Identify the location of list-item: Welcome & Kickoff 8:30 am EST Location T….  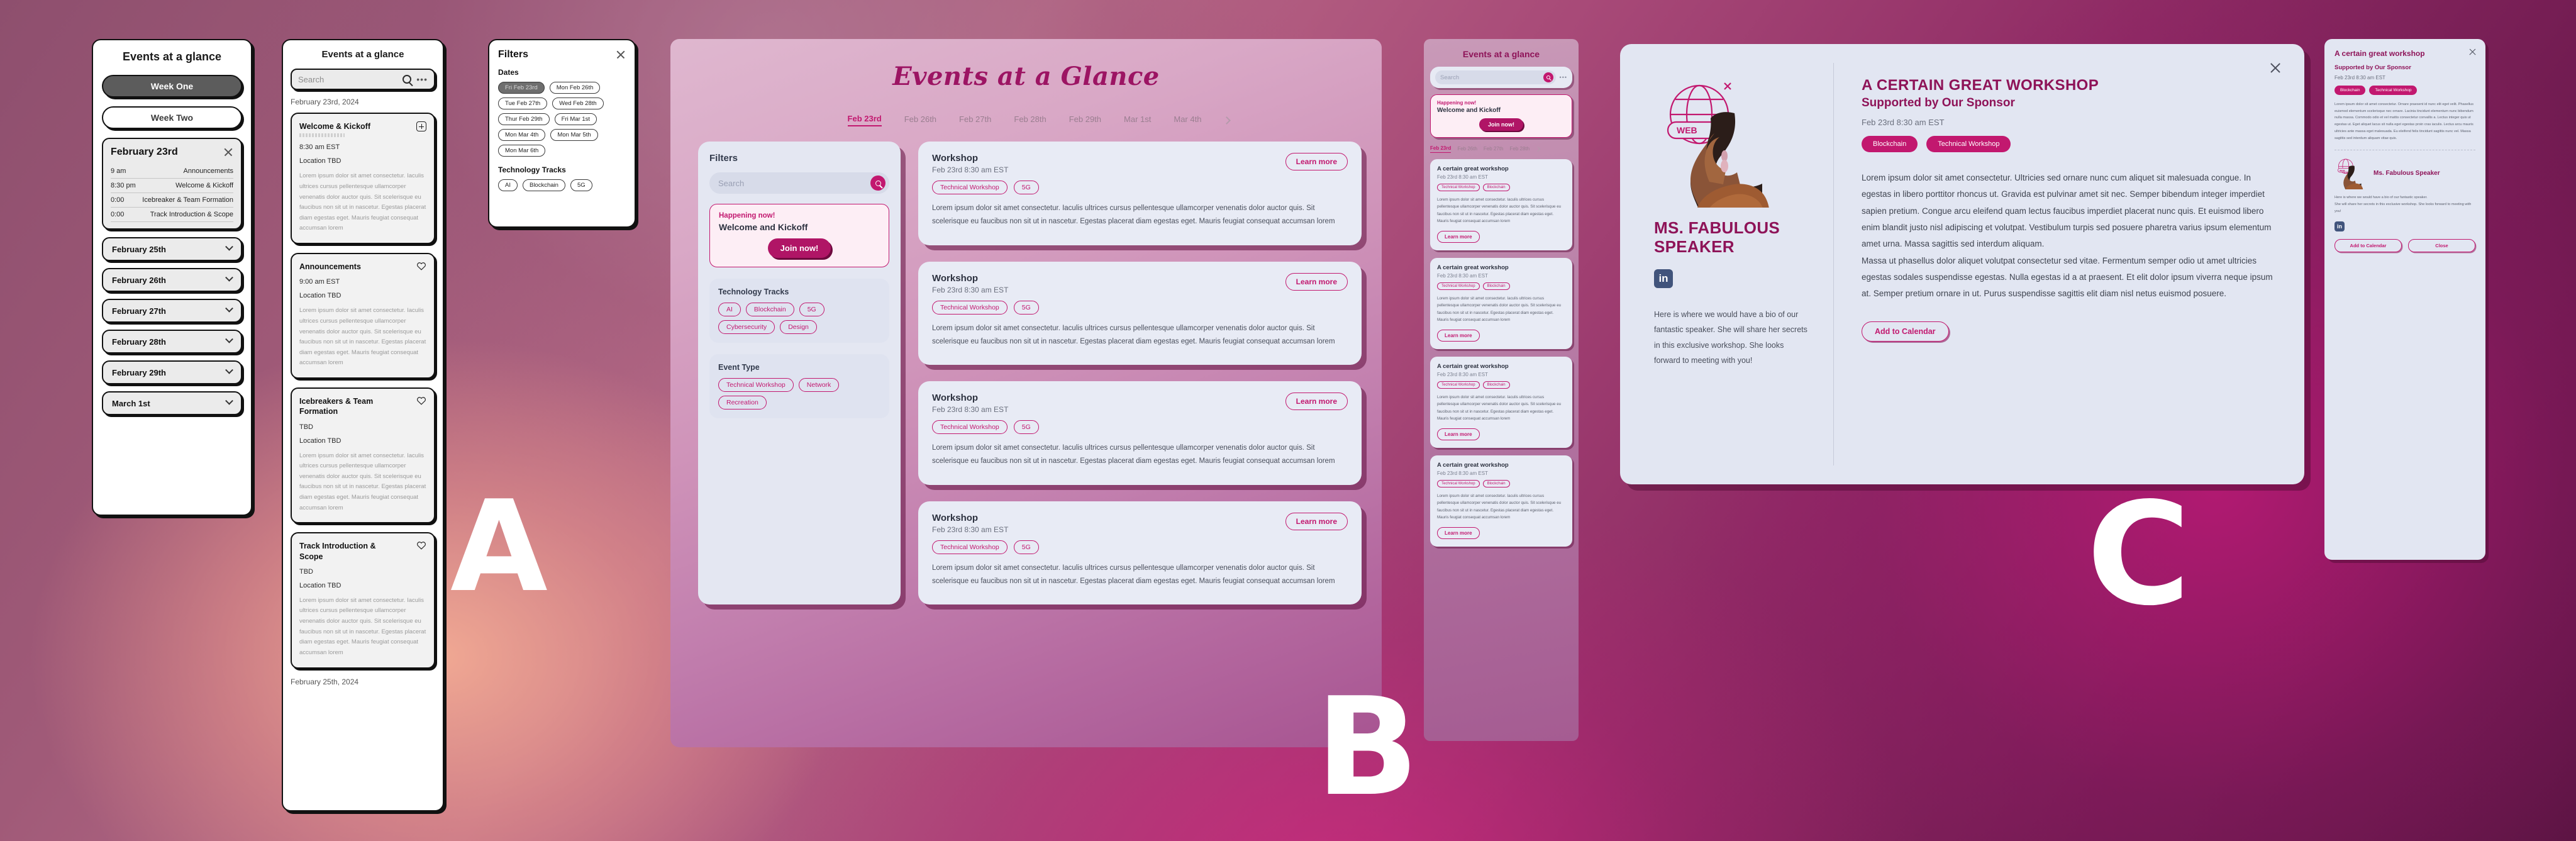
(363, 178).